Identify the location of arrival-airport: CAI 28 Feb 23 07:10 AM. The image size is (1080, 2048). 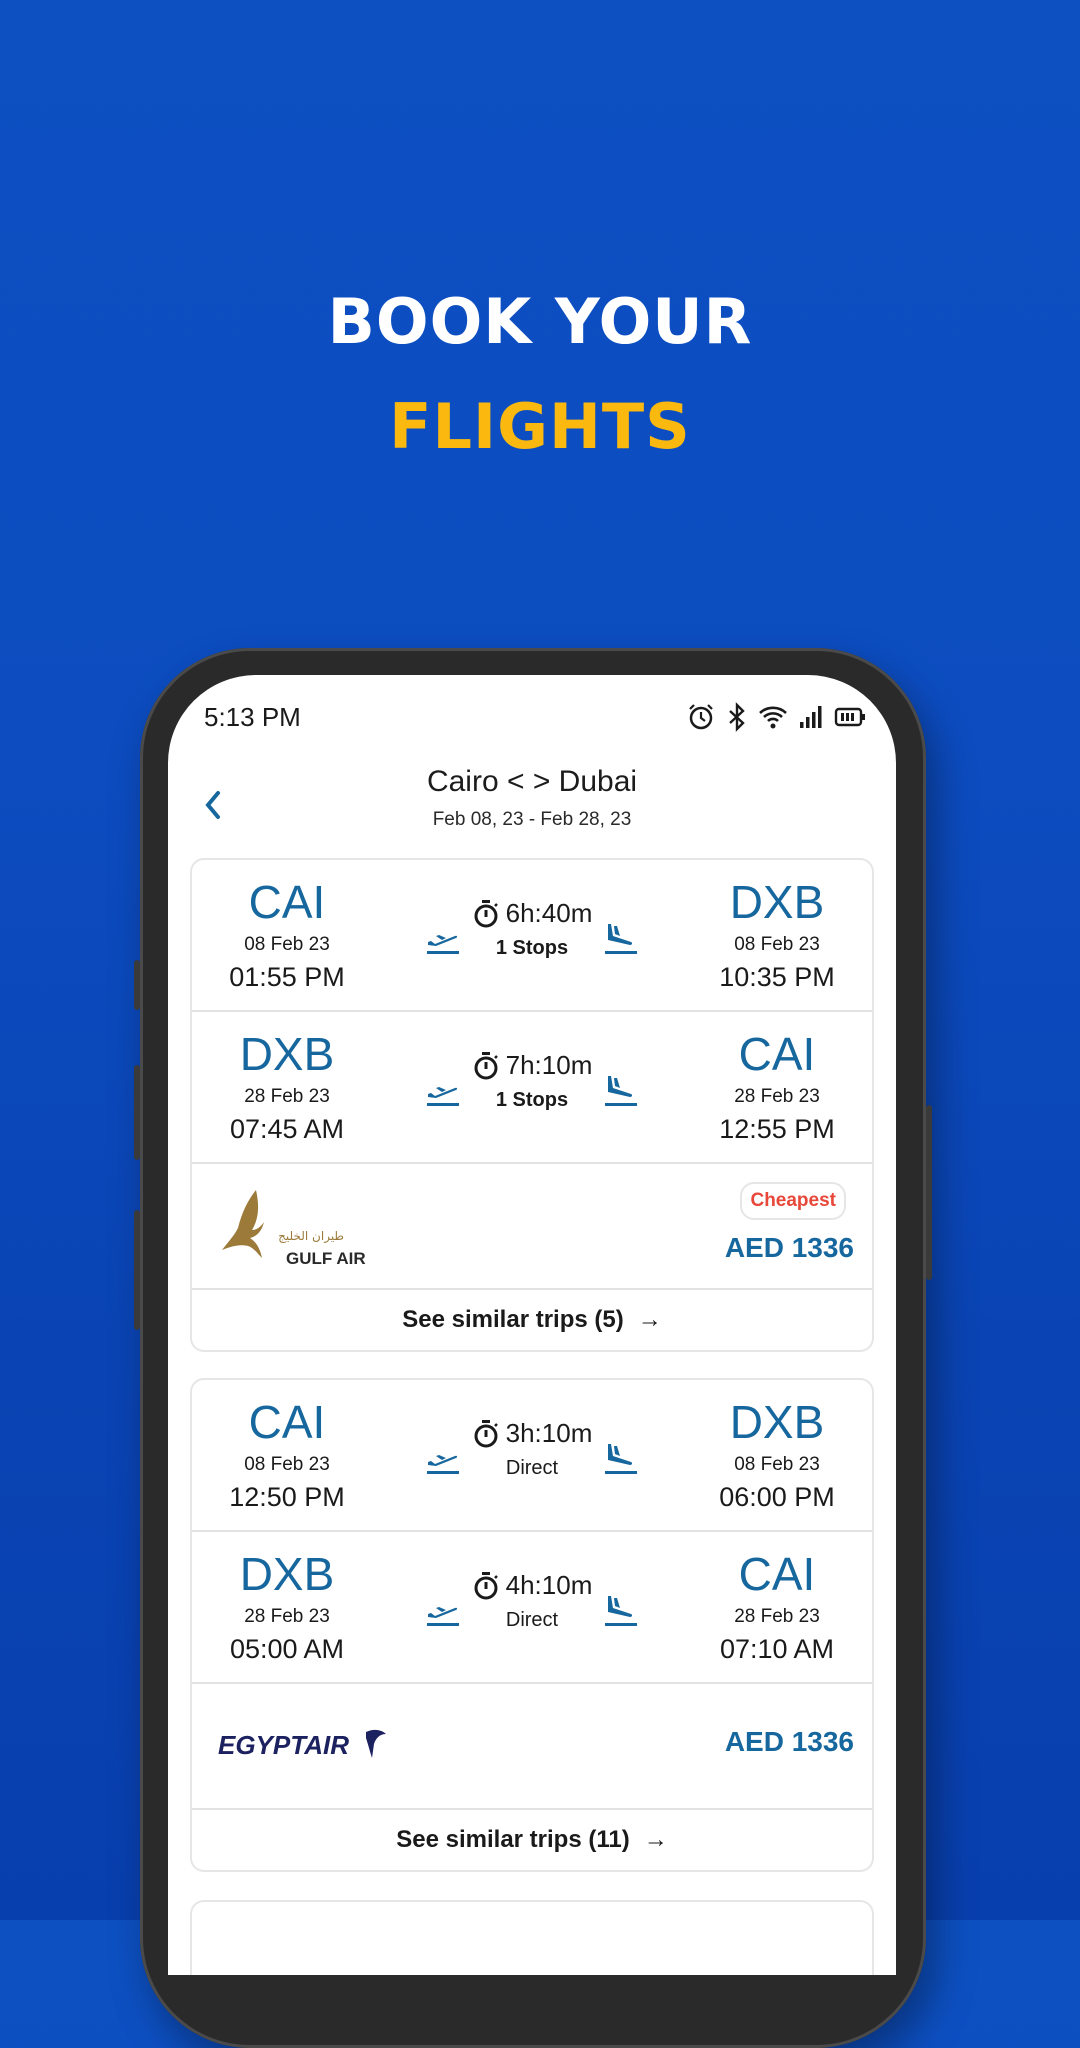
(777, 1606).